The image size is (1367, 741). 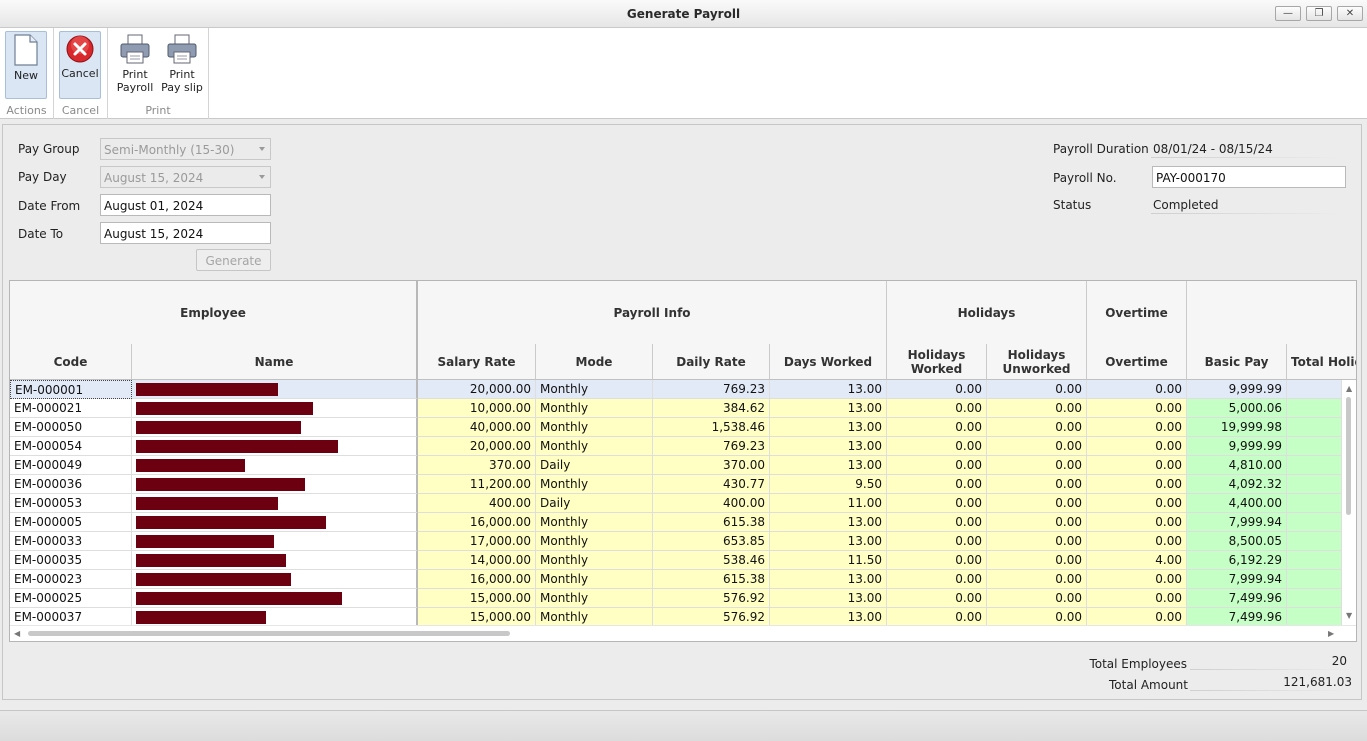 I want to click on cell-code: EM-000025, so click(x=71, y=598).